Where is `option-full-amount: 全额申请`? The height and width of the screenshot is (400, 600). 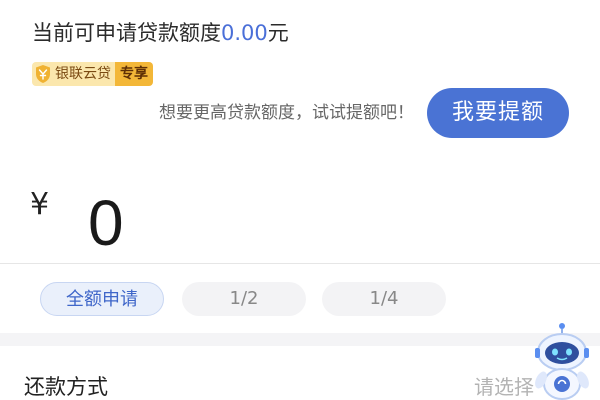
option-full-amount: 全额申请 is located at coordinates (102, 299).